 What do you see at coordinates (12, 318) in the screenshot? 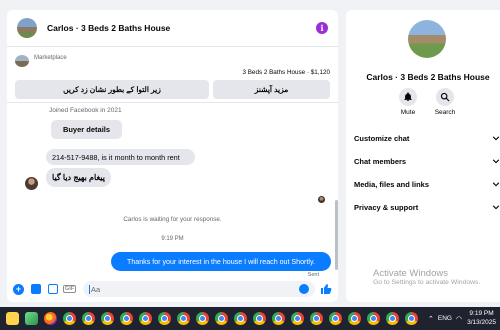
I see `file-explorer-icon` at bounding box center [12, 318].